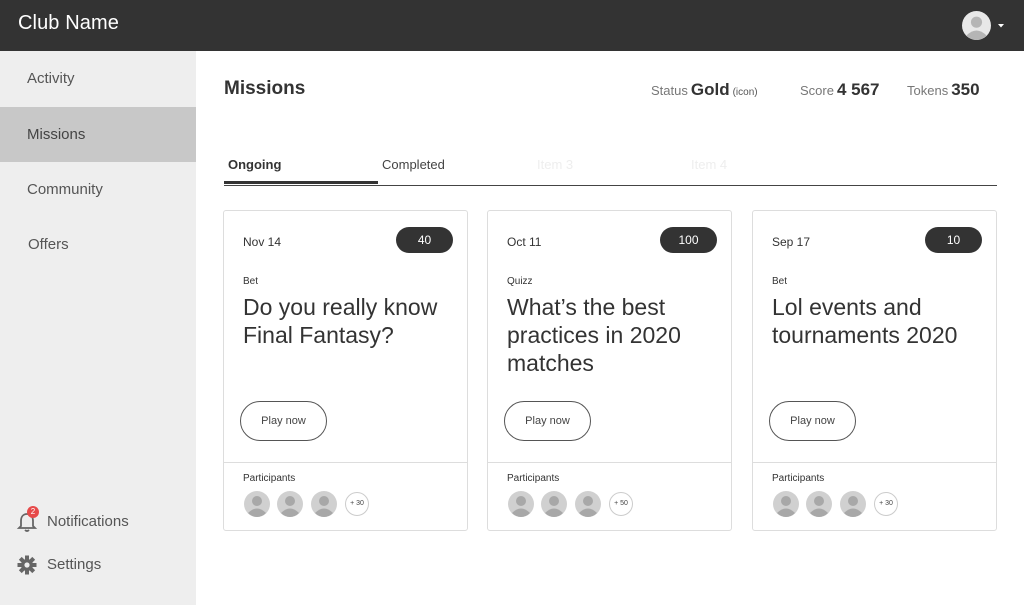 Image resolution: width=1024 pixels, height=605 pixels. Describe the element at coordinates (520, 281) in the screenshot. I see `mission-type: Quizz` at that location.